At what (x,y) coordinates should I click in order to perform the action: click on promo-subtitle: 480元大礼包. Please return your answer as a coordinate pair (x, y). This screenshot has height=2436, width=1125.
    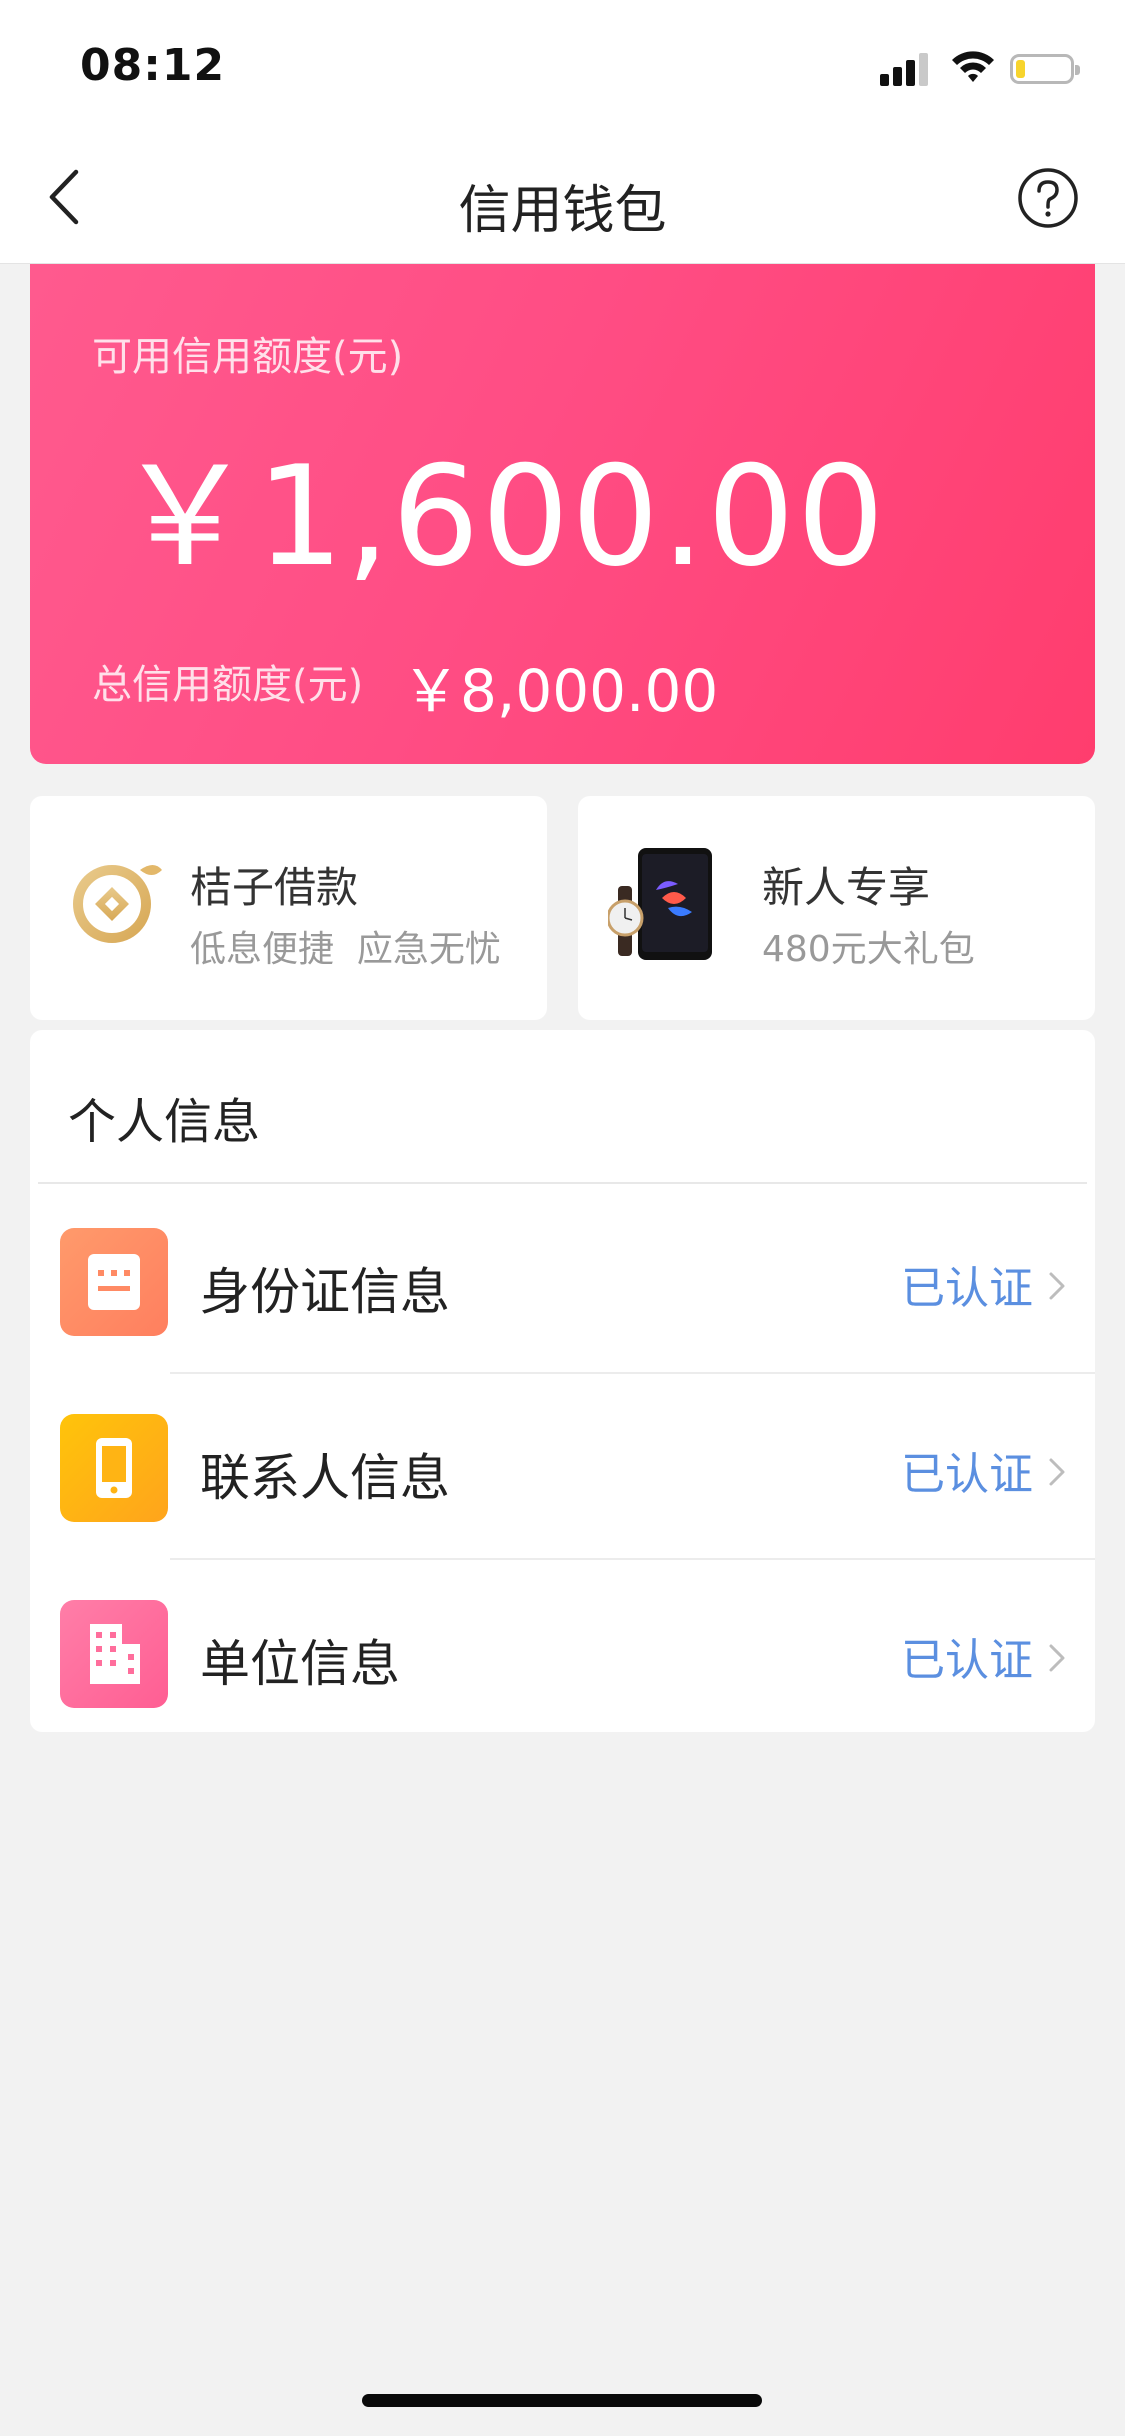
    Looking at the image, I should click on (868, 949).